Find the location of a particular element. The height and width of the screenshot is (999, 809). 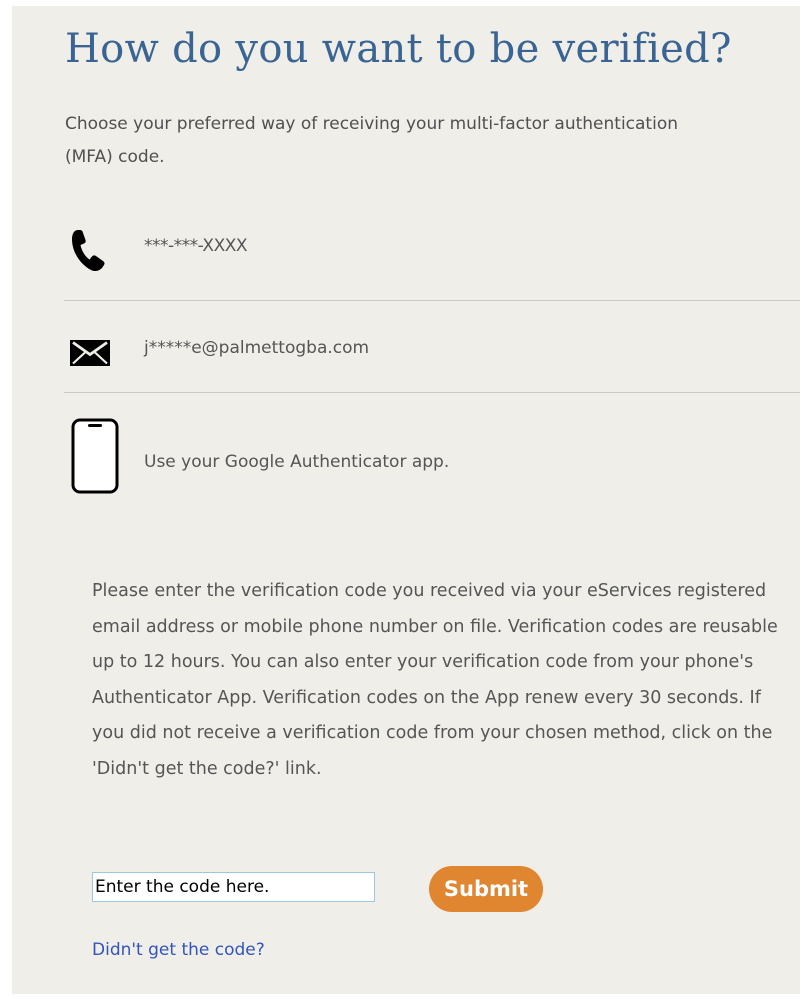

smartphone-icon is located at coordinates (95, 456).